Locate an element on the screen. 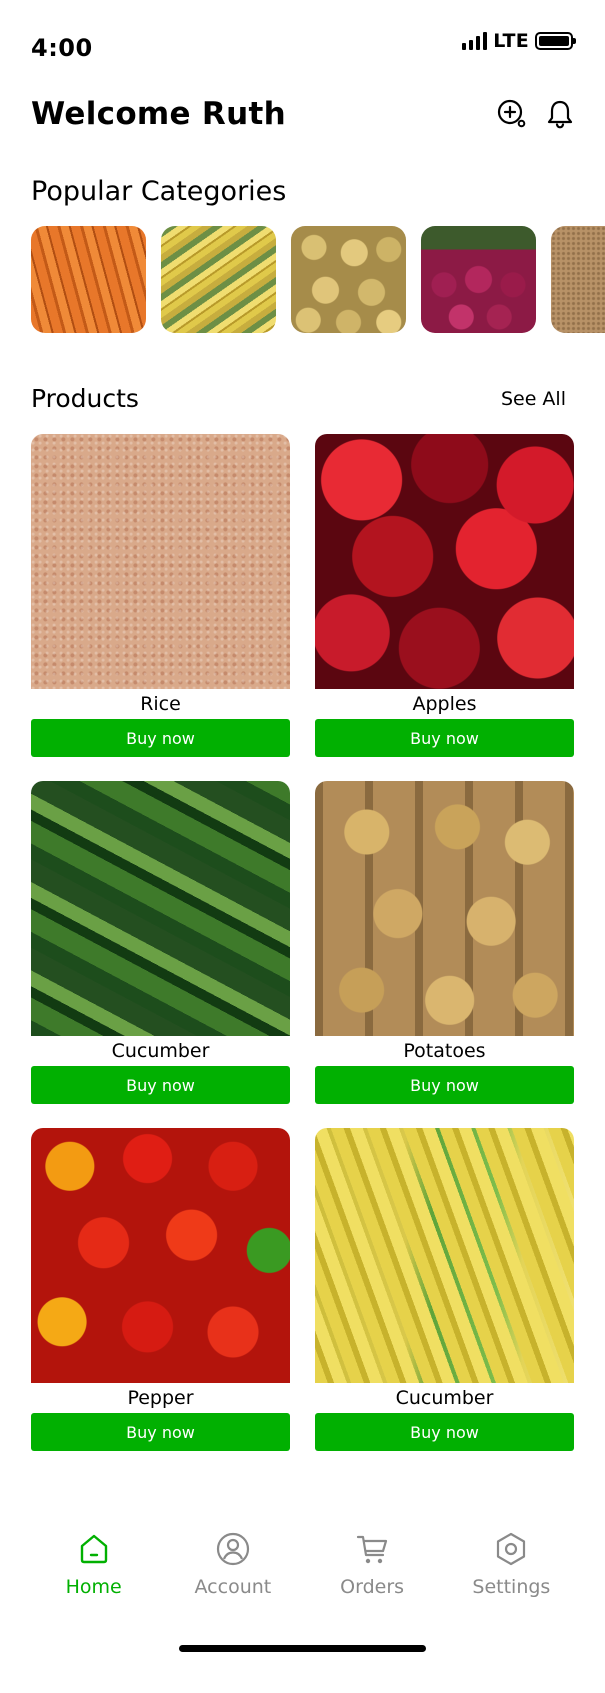 Image resolution: width=605 pixels, height=1693 pixels. product-card: Potatoes Buy now is located at coordinates (444, 942).